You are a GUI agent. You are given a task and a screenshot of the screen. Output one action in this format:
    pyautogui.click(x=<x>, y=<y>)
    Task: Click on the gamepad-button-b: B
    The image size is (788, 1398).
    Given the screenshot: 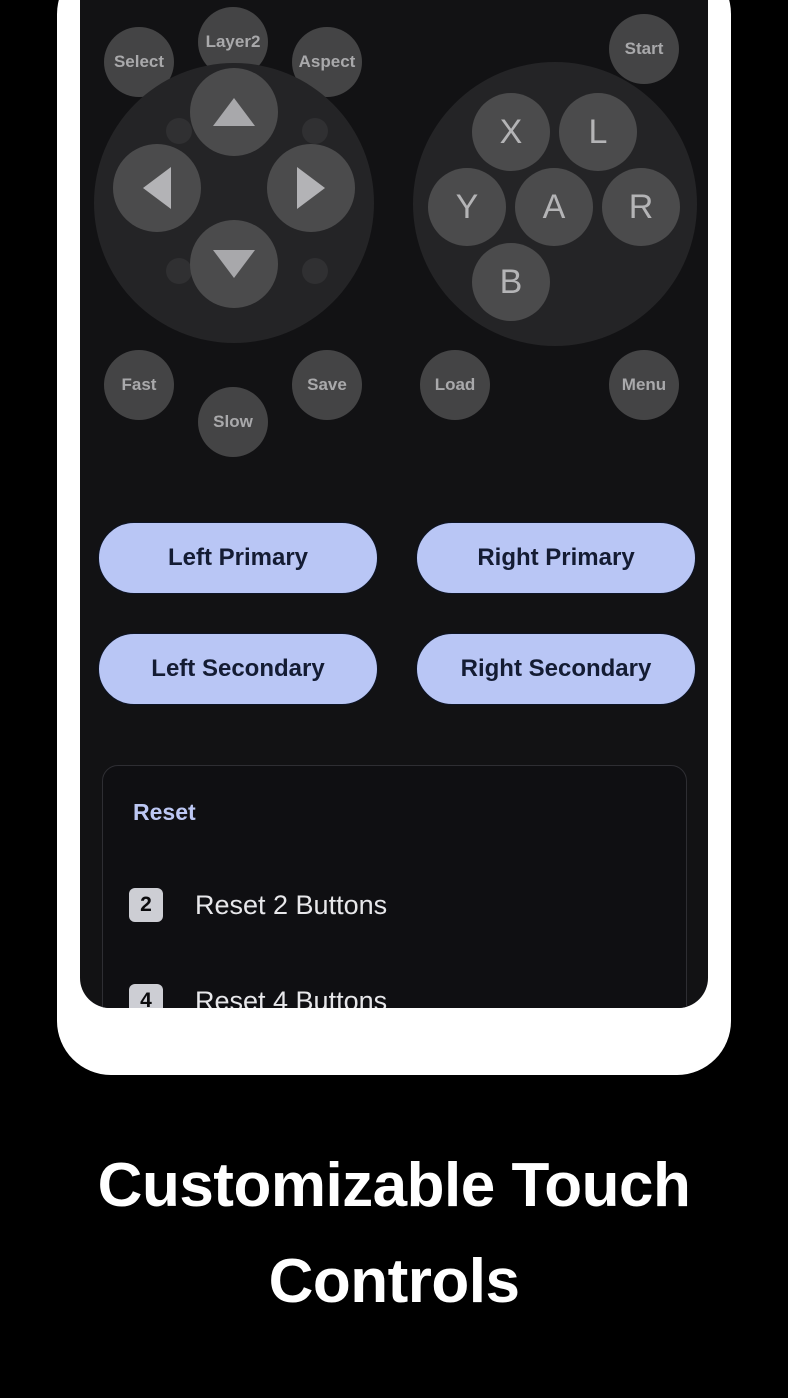 What is the action you would take?
    pyautogui.click(x=511, y=282)
    